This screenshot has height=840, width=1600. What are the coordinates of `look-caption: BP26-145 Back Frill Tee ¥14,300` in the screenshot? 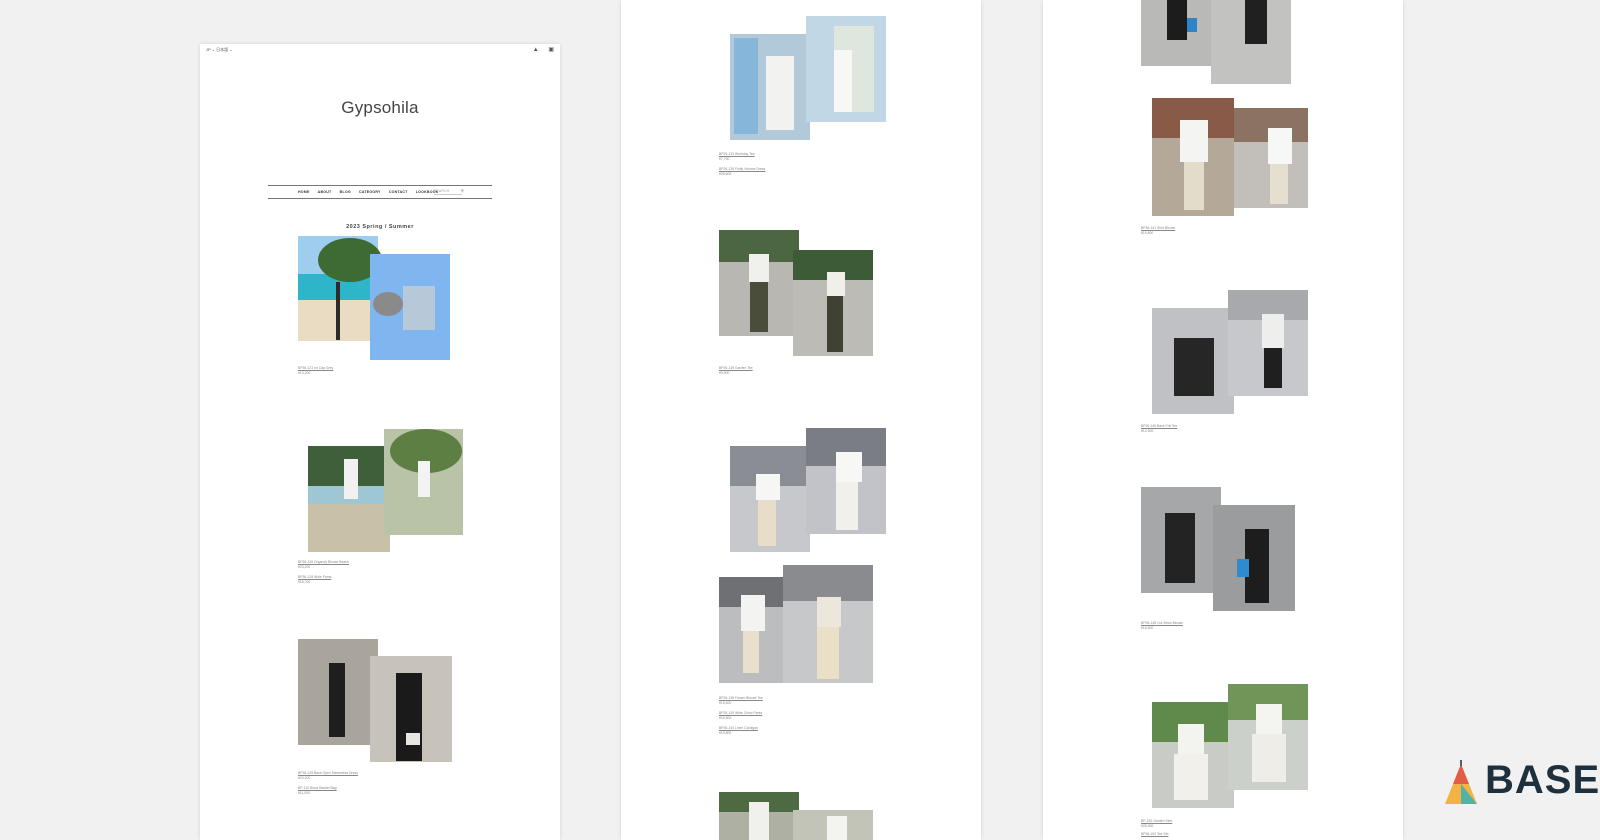 It's located at (1159, 429).